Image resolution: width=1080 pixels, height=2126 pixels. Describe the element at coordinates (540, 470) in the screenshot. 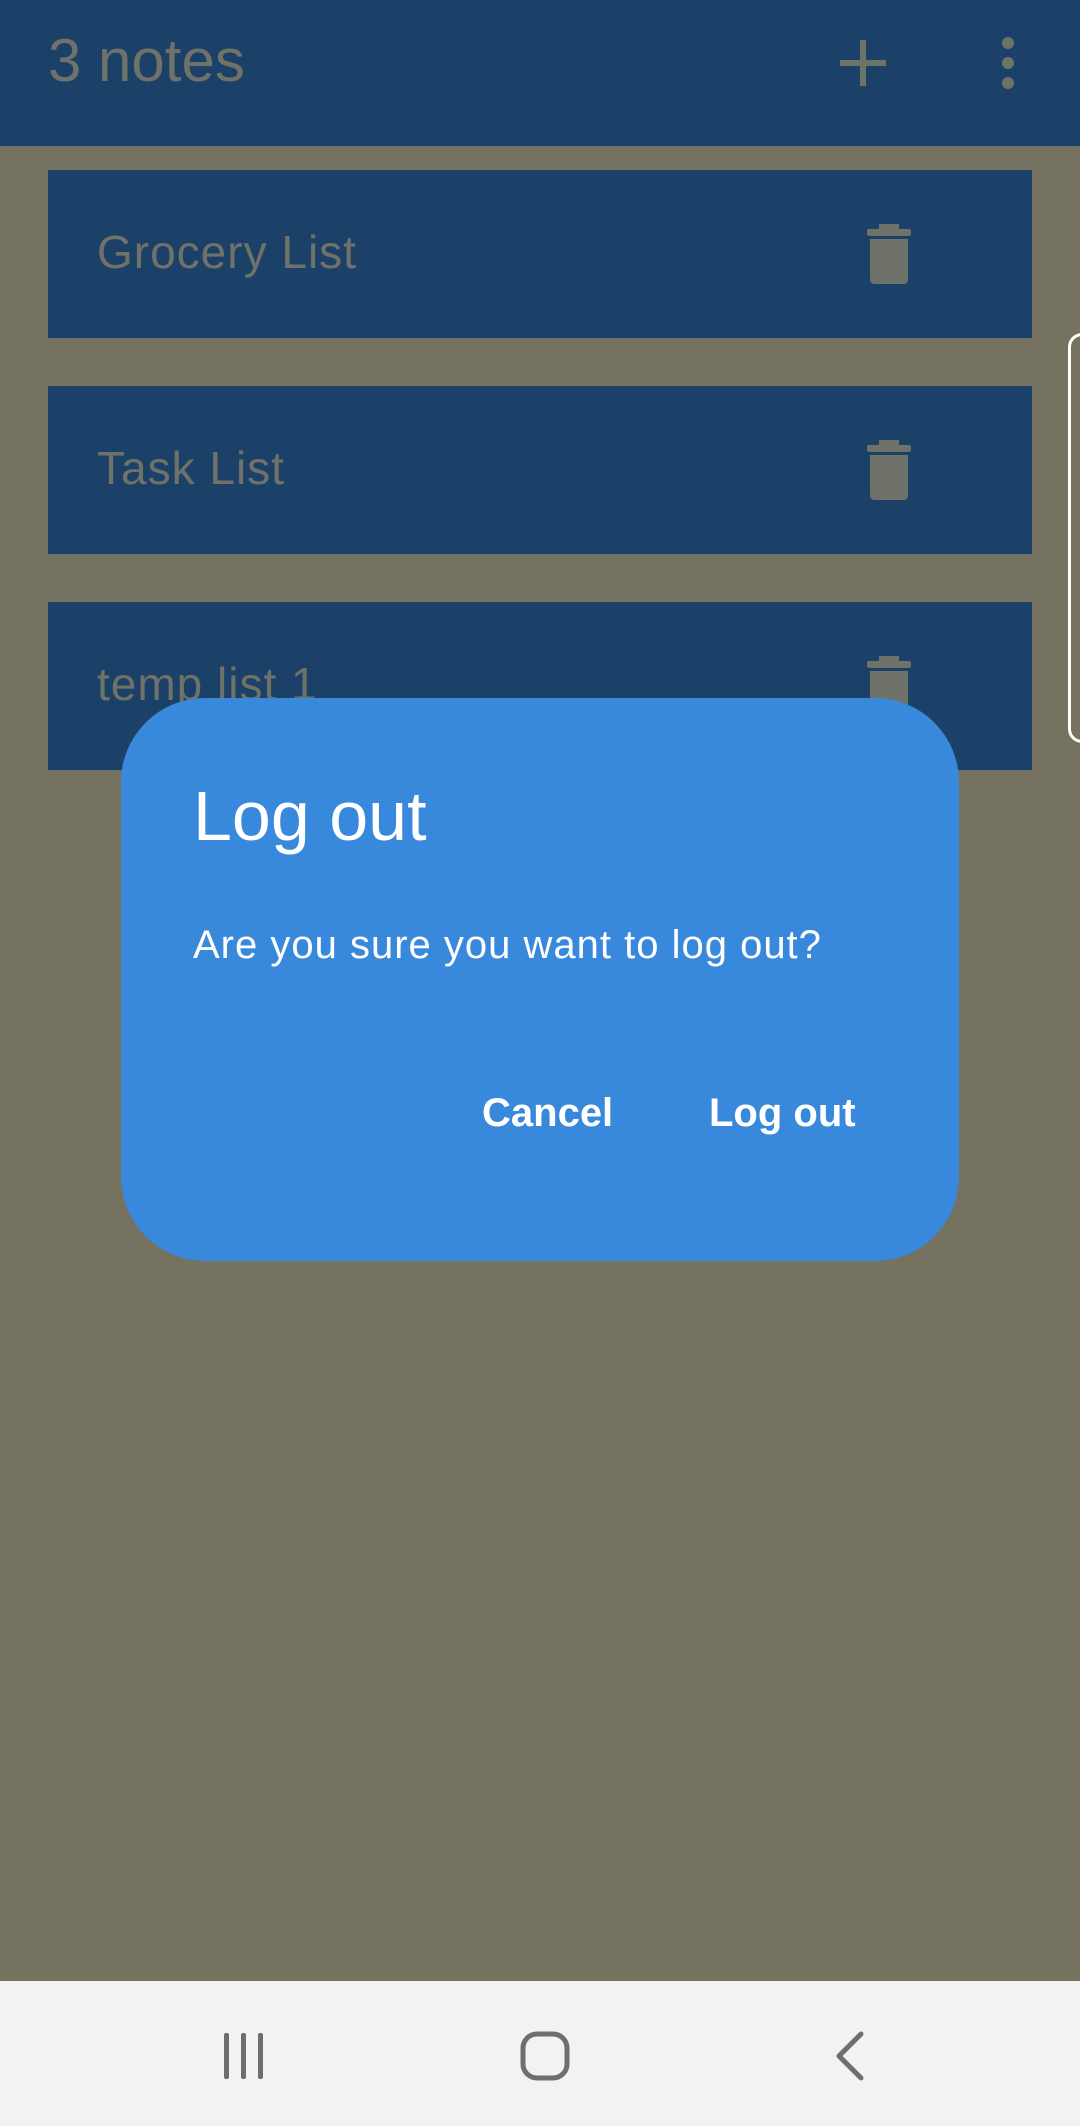

I see `list-item: Task List` at that location.